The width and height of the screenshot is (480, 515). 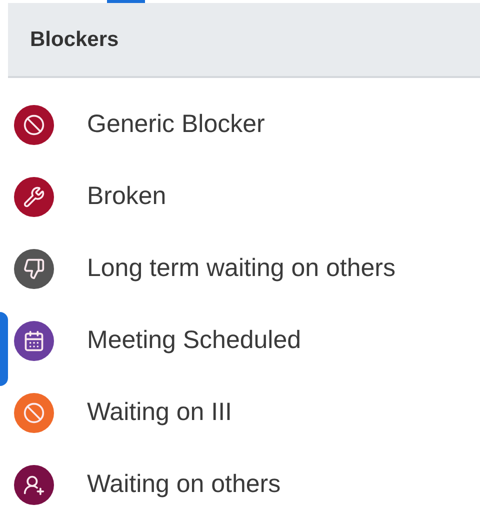 I want to click on section-title: Blockers, so click(x=74, y=39).